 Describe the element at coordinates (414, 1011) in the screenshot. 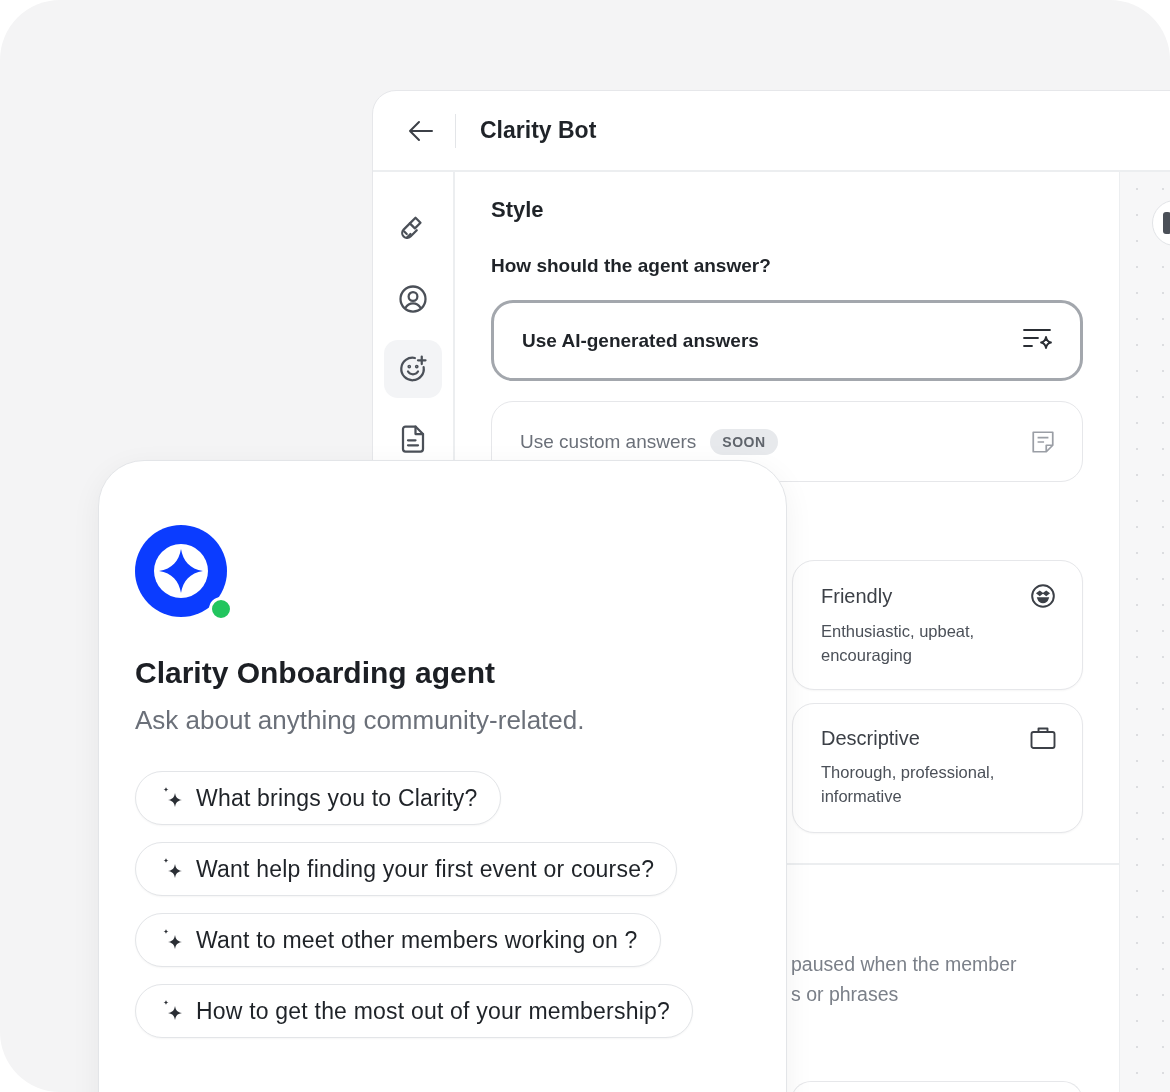

I see `suggestion-chip: How to get the most out of your membership?` at that location.